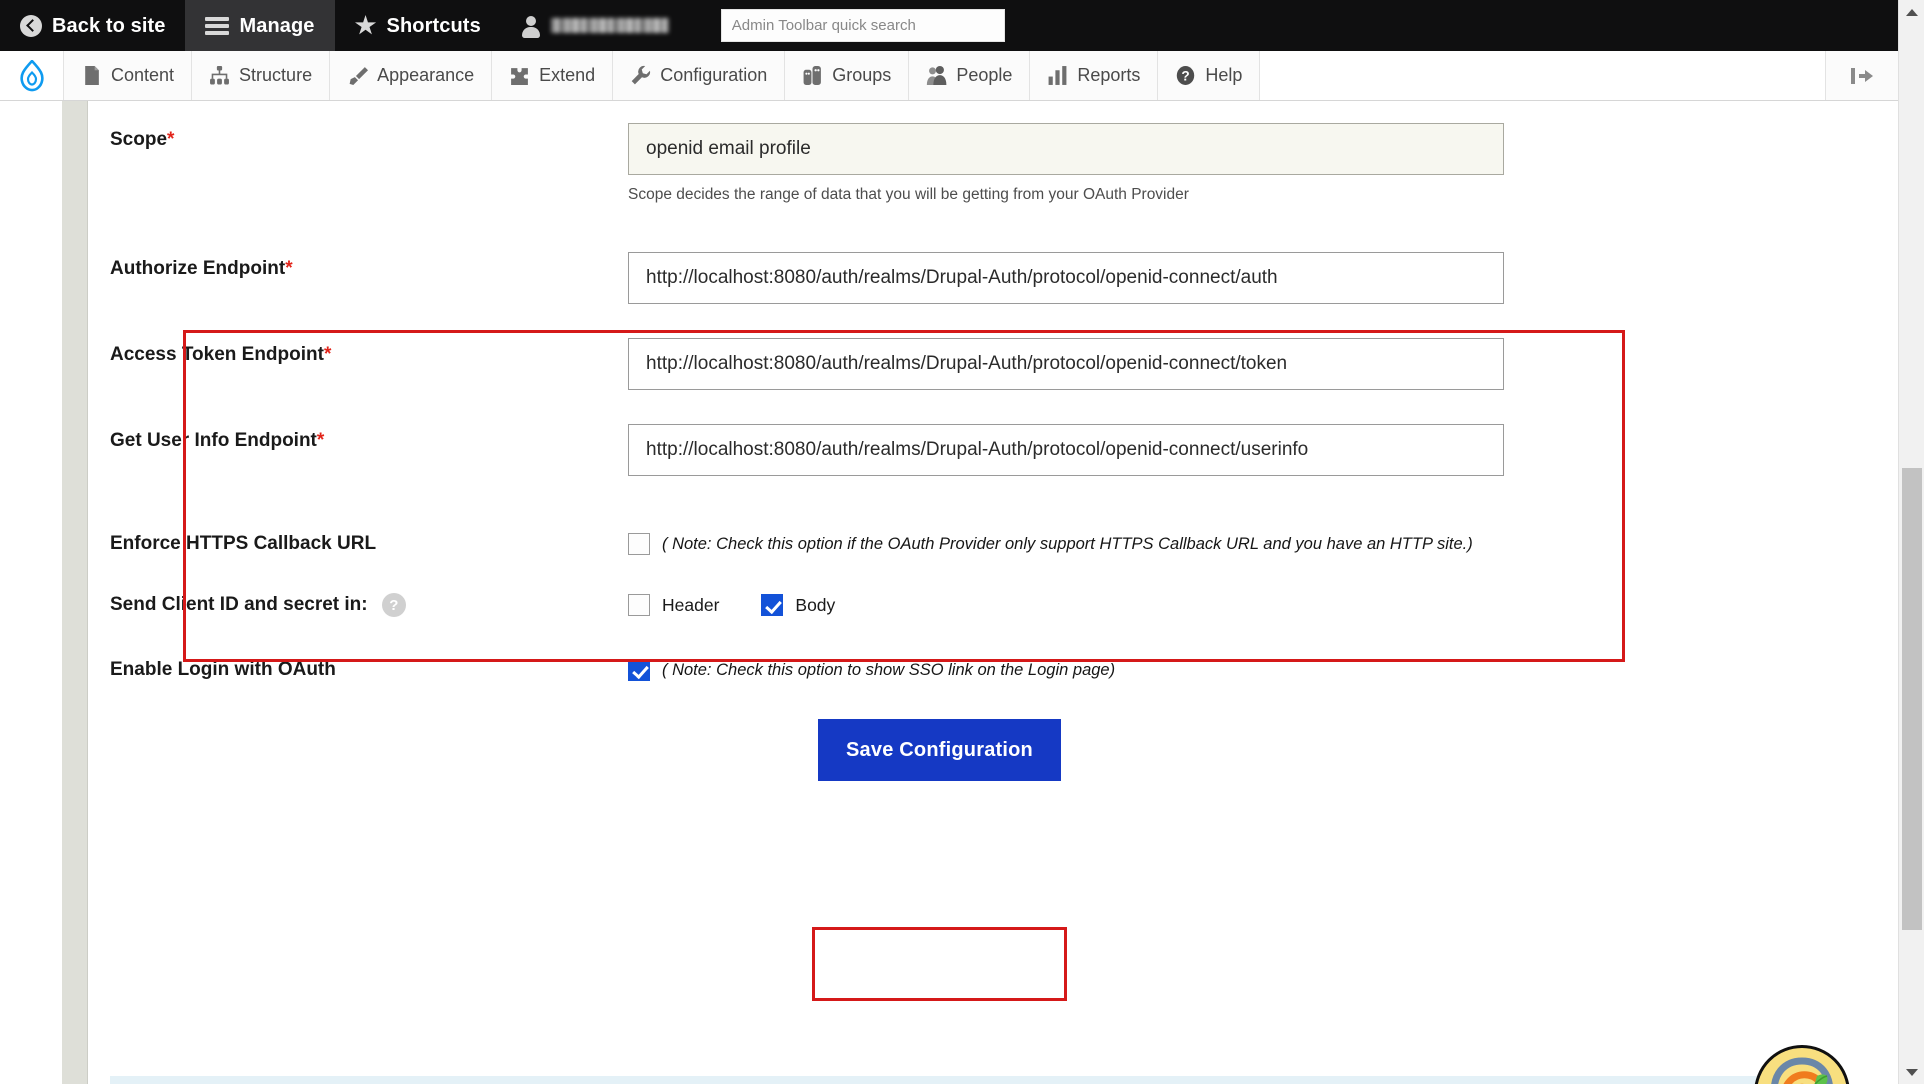  I want to click on admin-toolbar-shortcuts: Shortcuts, so click(418, 25).